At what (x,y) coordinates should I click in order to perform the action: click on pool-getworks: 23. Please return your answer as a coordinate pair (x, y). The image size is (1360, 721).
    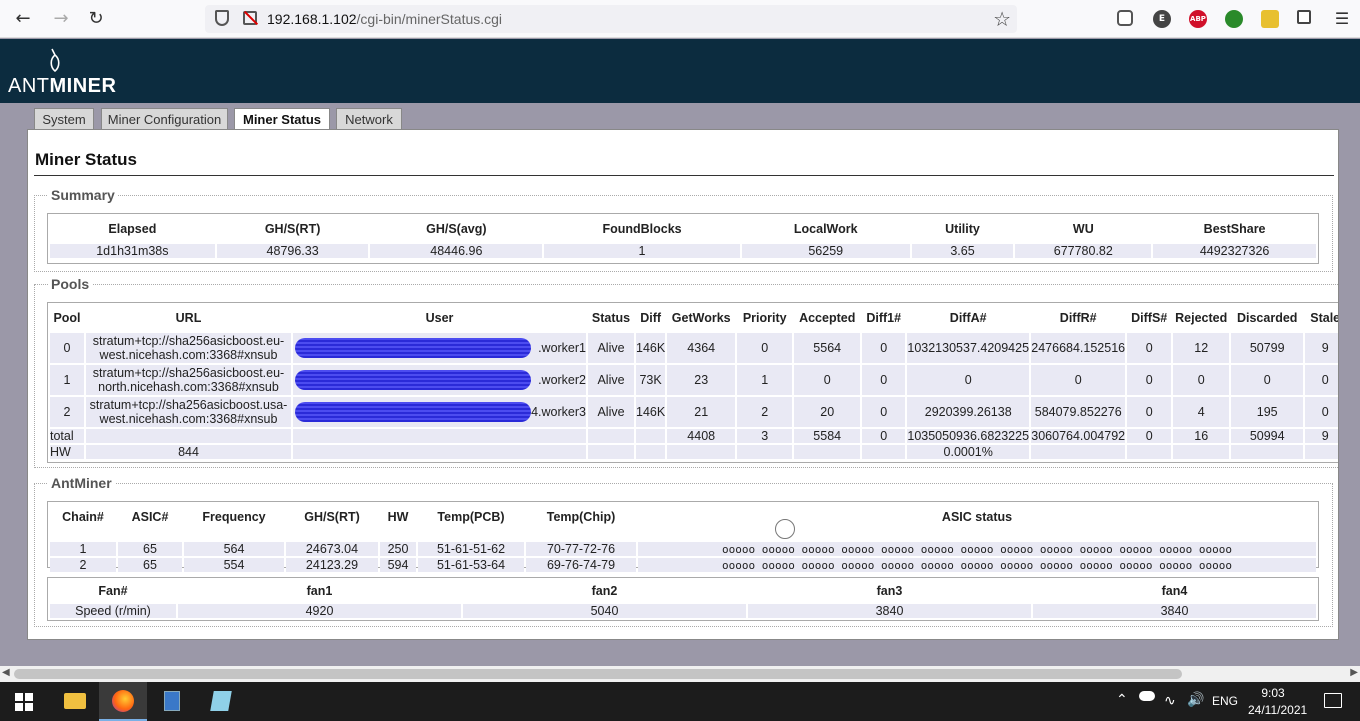
    Looking at the image, I should click on (701, 380).